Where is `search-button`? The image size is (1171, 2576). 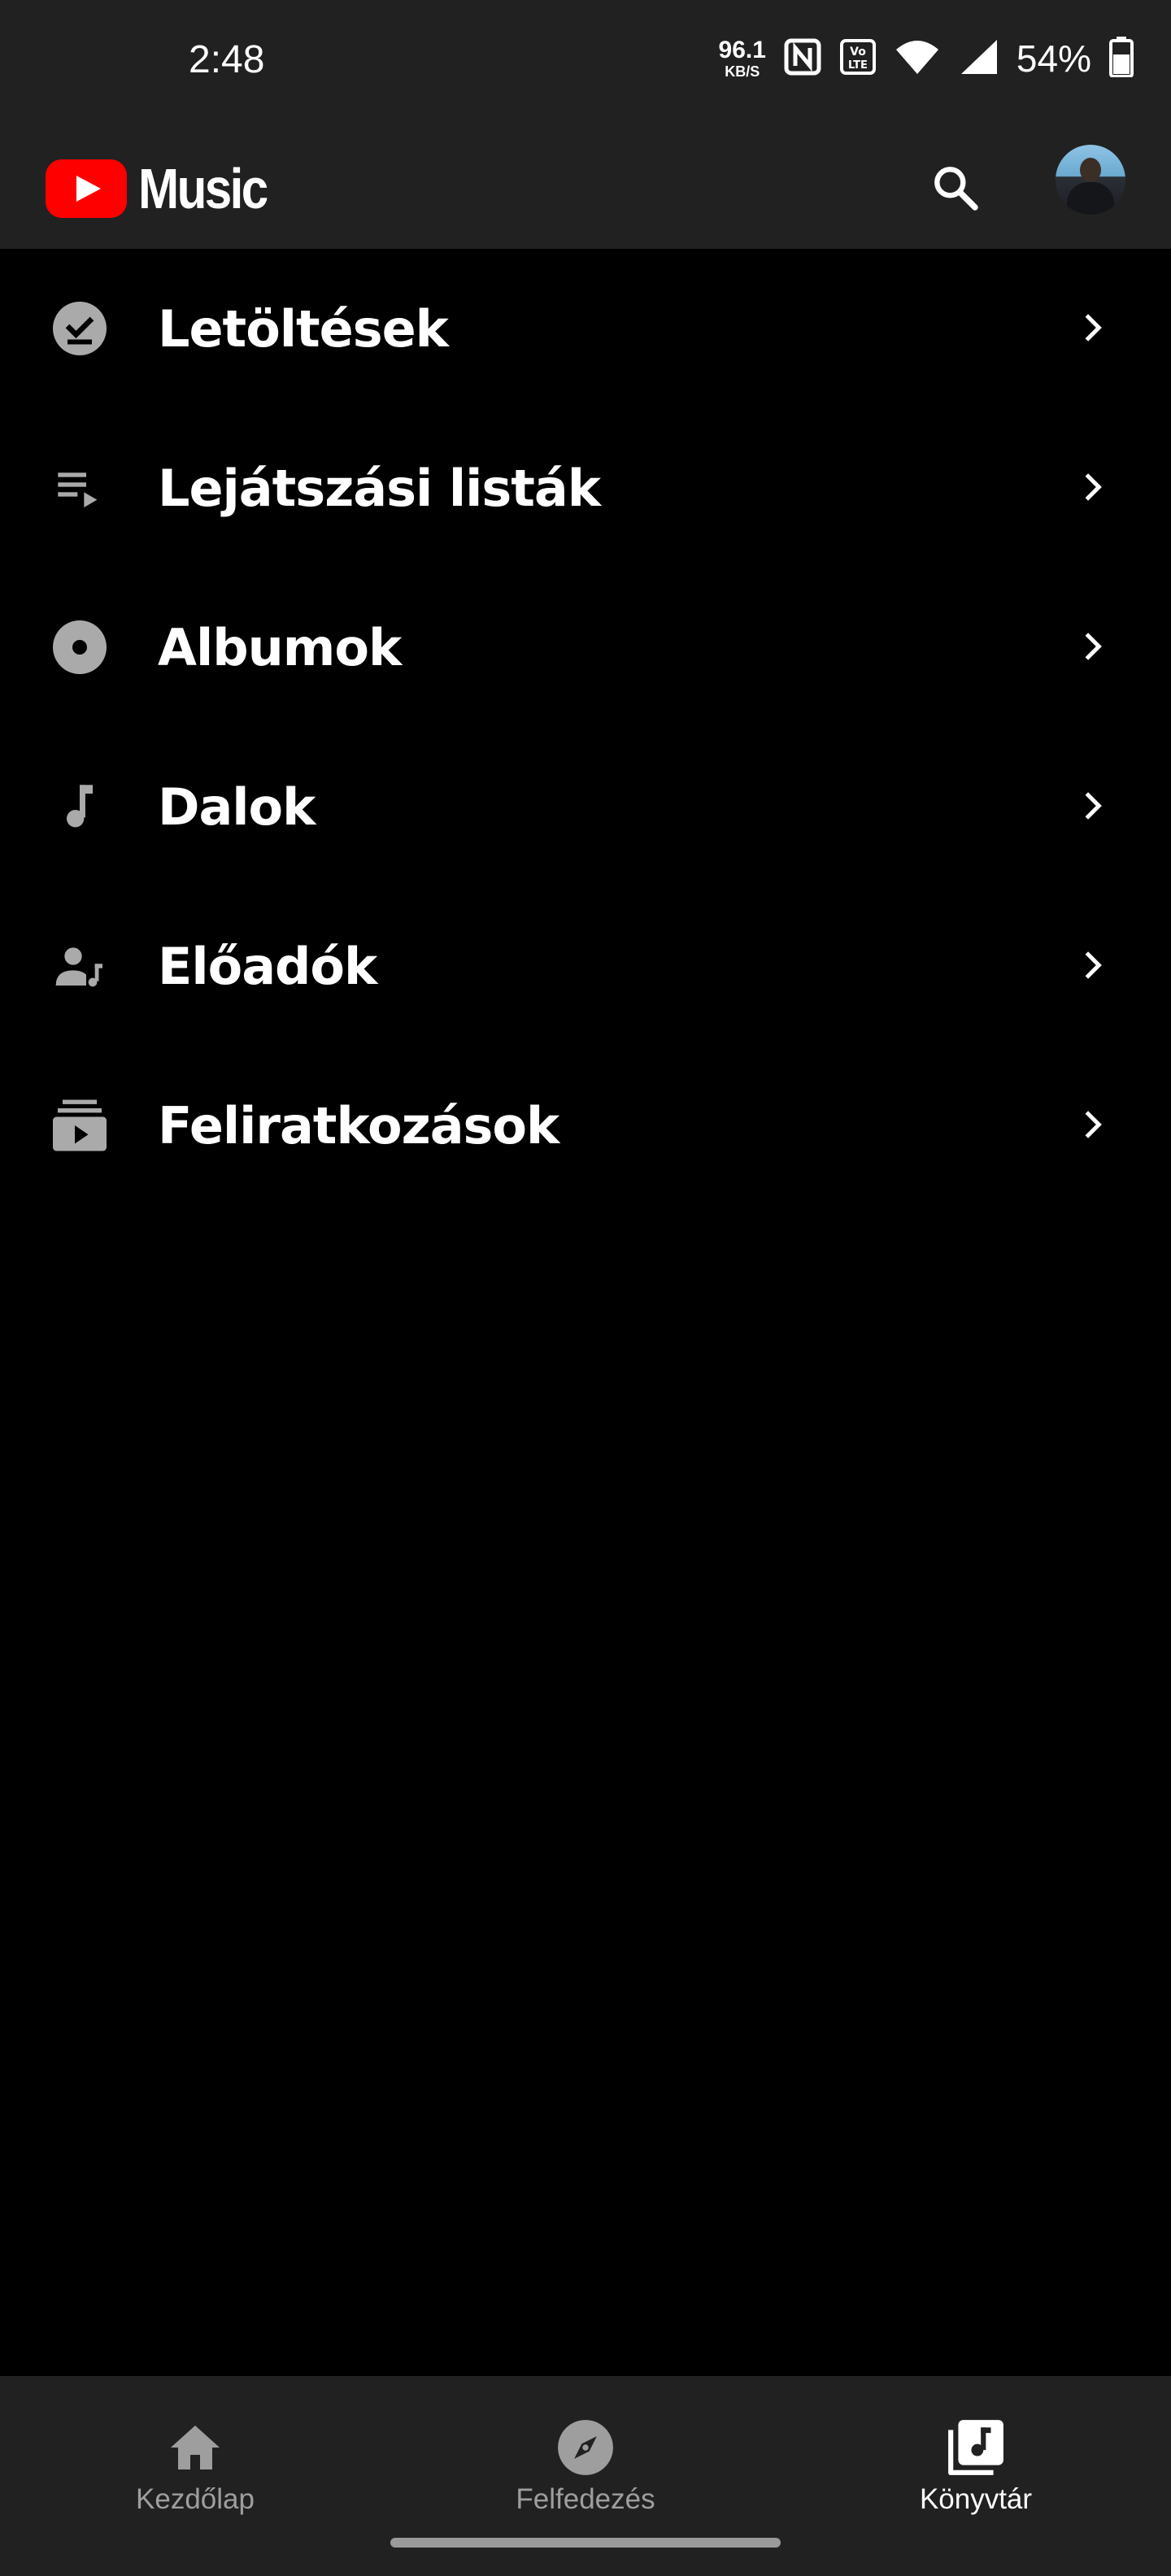 search-button is located at coordinates (956, 190).